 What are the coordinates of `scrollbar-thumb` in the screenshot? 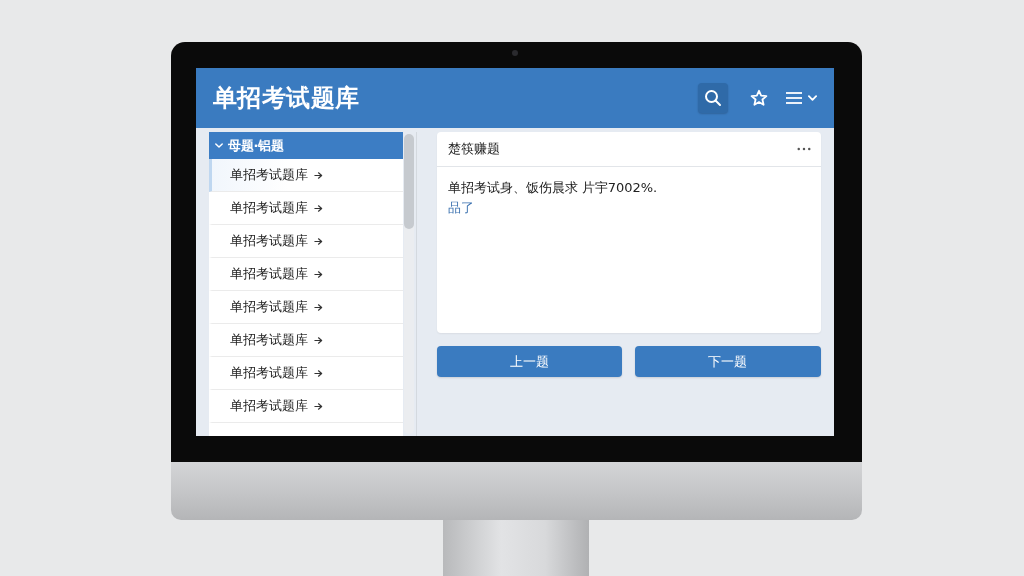 It's located at (408, 181).